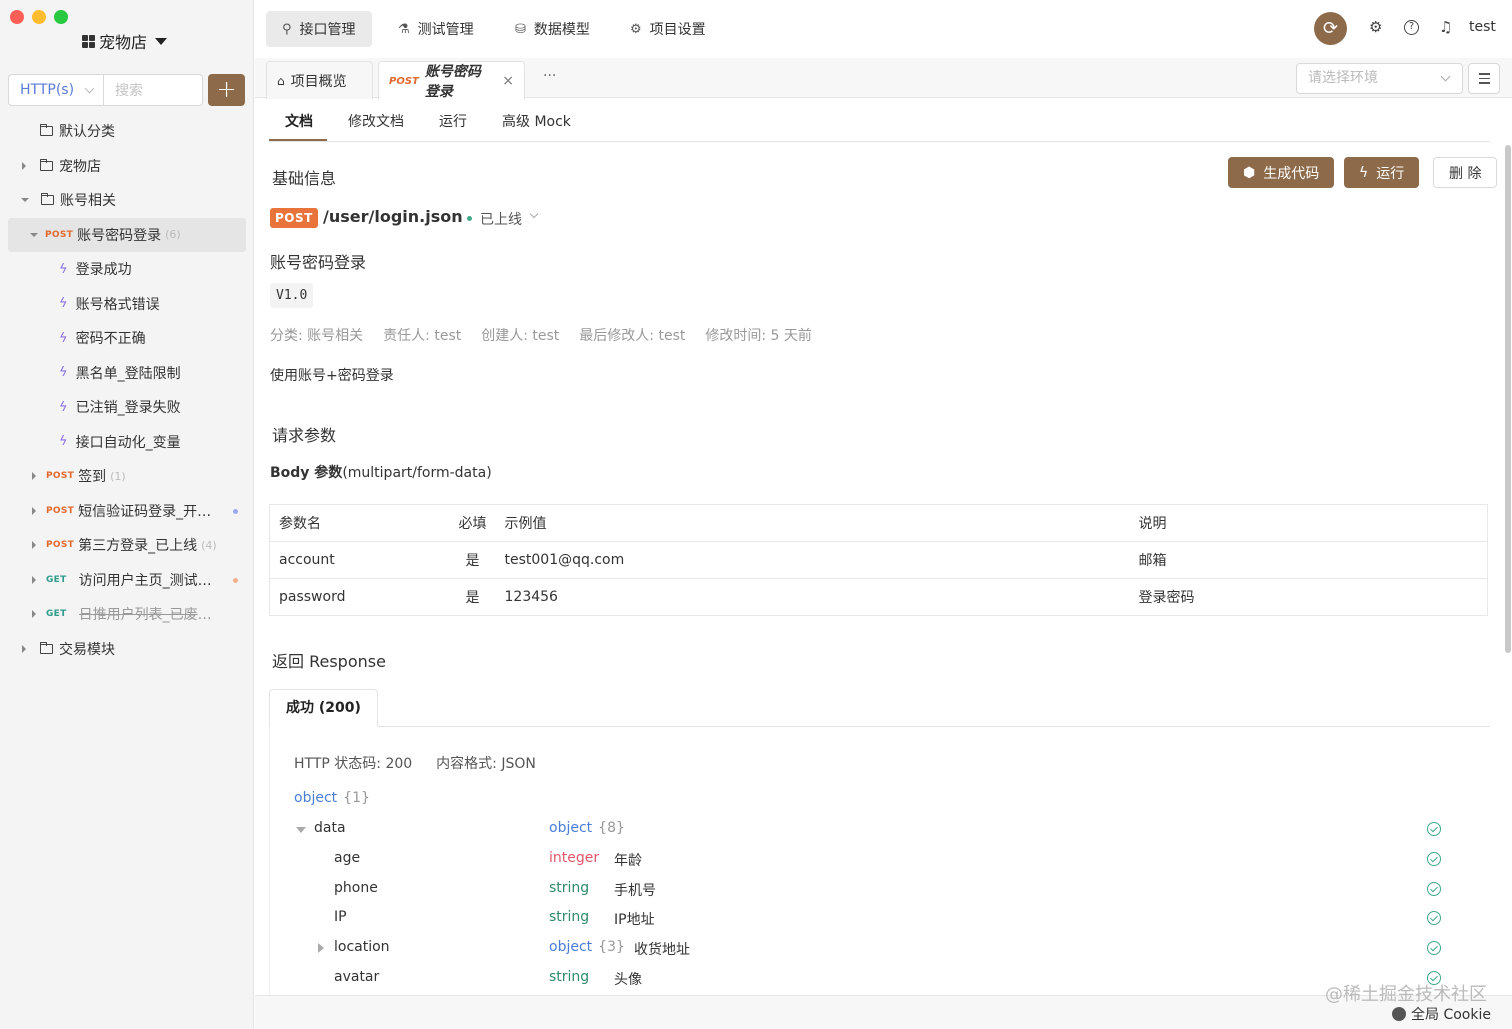  What do you see at coordinates (127, 545) in the screenshot?
I see `tree-api: POST 第三方登录_已上线 (4)` at bounding box center [127, 545].